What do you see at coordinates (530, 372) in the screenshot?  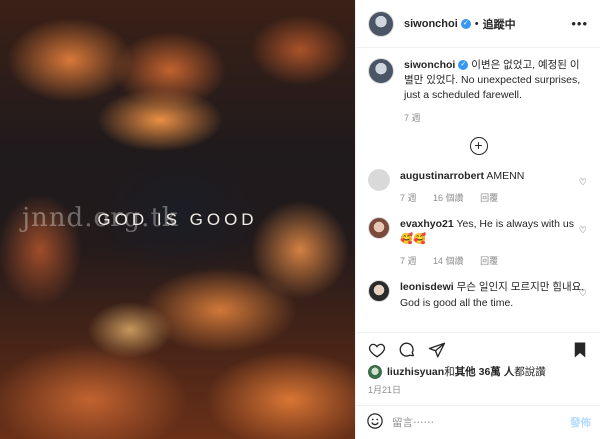 I see `likes-suffix: 都說讚` at bounding box center [530, 372].